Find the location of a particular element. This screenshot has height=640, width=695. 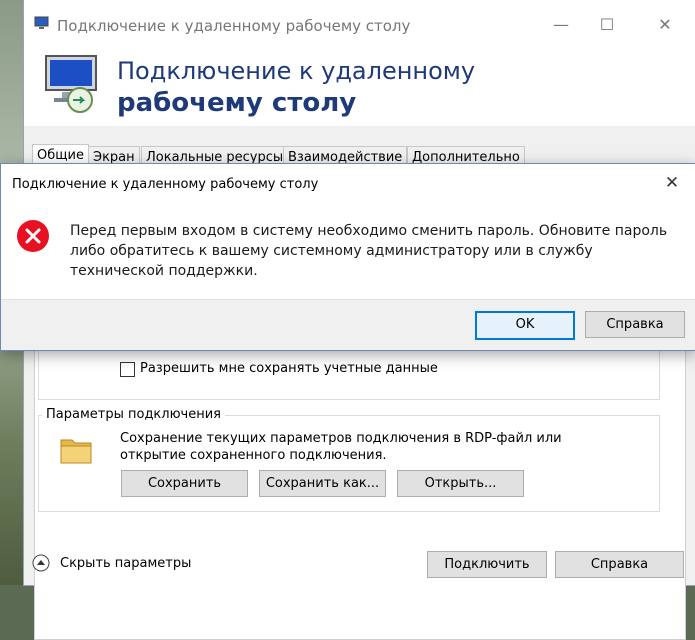

close-icon: ✕ is located at coordinates (665, 25).